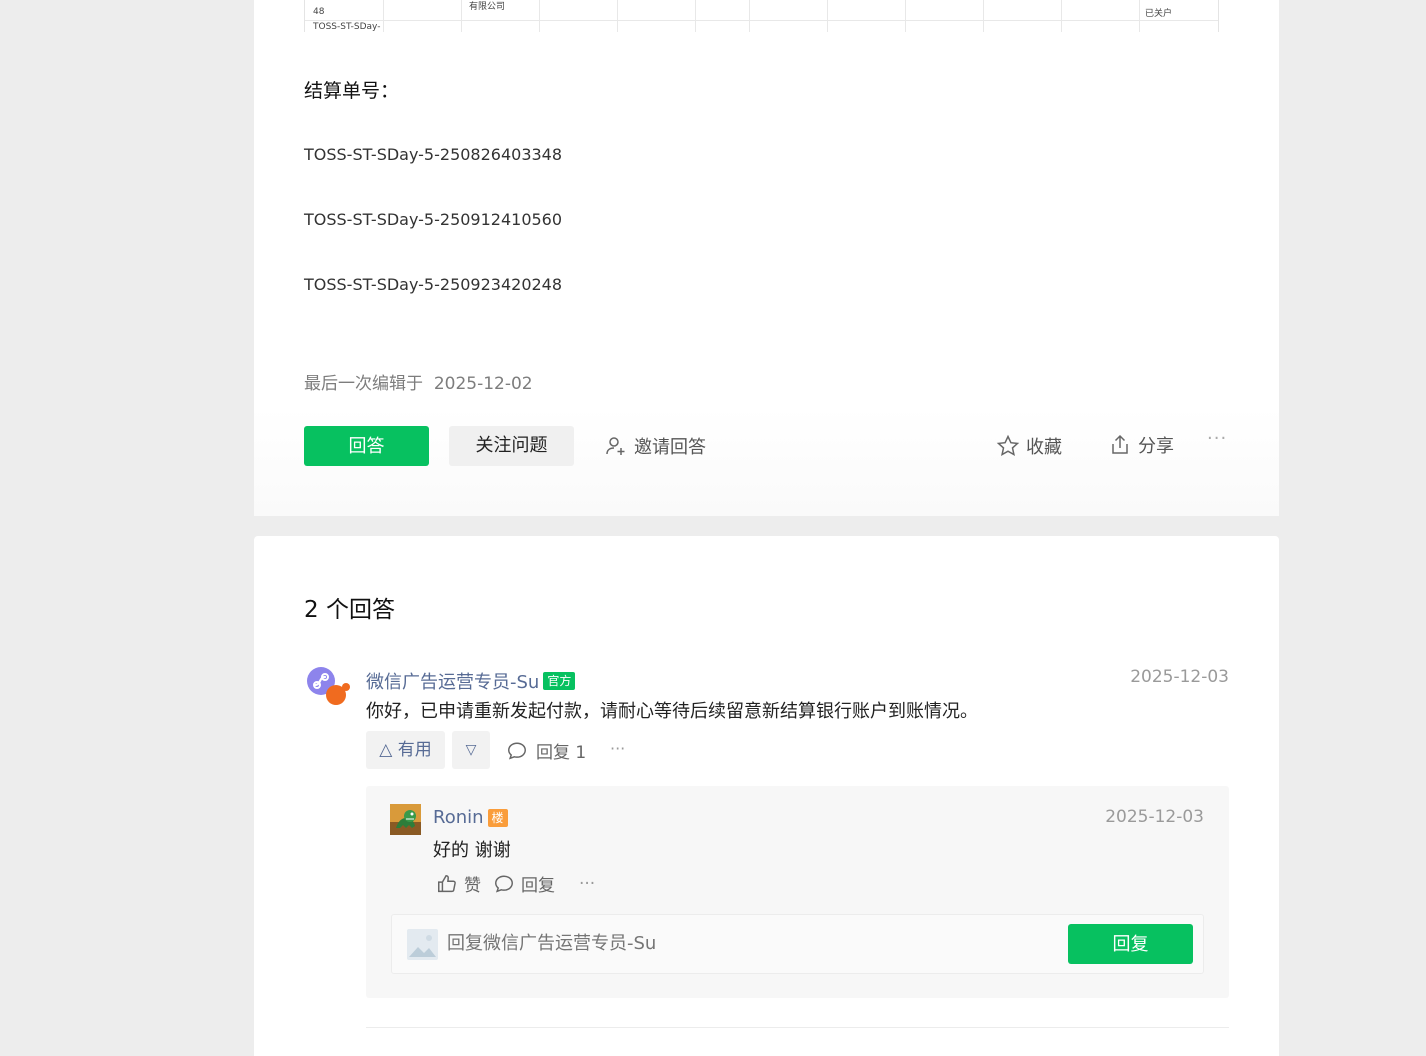 This screenshot has height=1056, width=1426. What do you see at coordinates (433, 219) in the screenshot?
I see `settlement-order-number: TOSS-ST-SDay-5-250912410560` at bounding box center [433, 219].